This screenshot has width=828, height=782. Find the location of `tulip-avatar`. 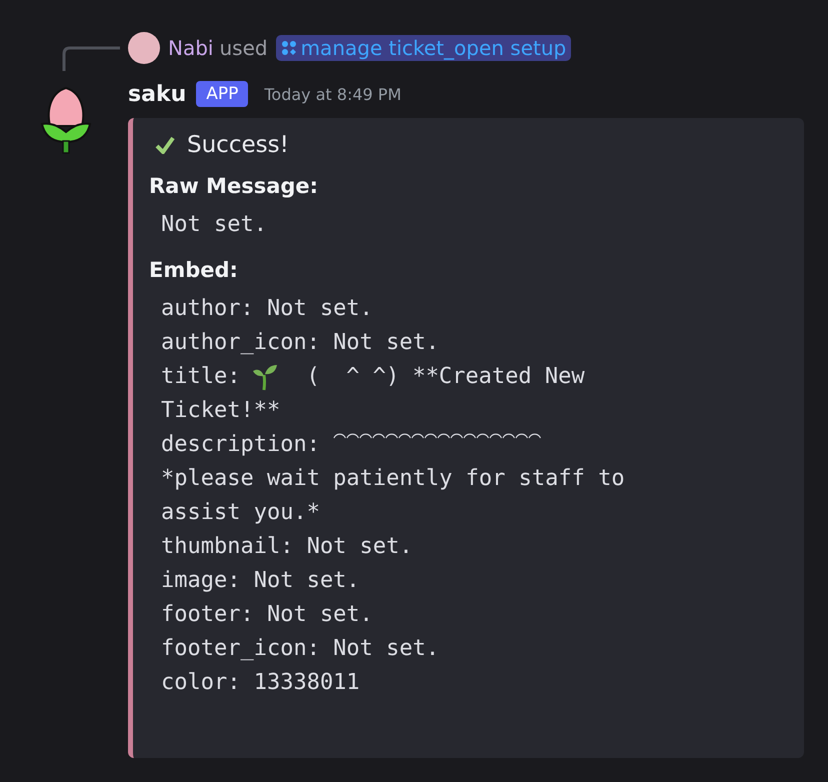

tulip-avatar is located at coordinates (66, 120).